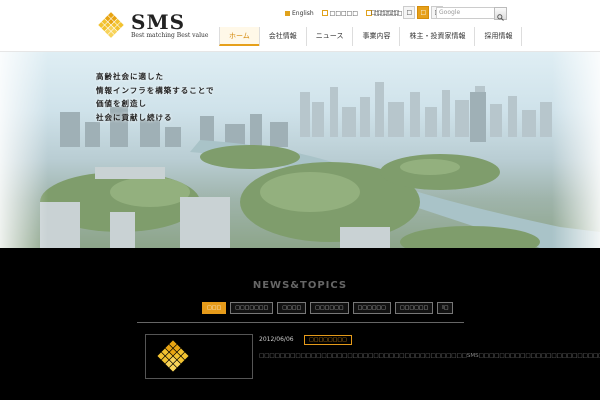 The width and height of the screenshot is (600, 400). Describe the element at coordinates (121, 103) in the screenshot. I see `hero-copy-line: 価値を創造し` at that location.